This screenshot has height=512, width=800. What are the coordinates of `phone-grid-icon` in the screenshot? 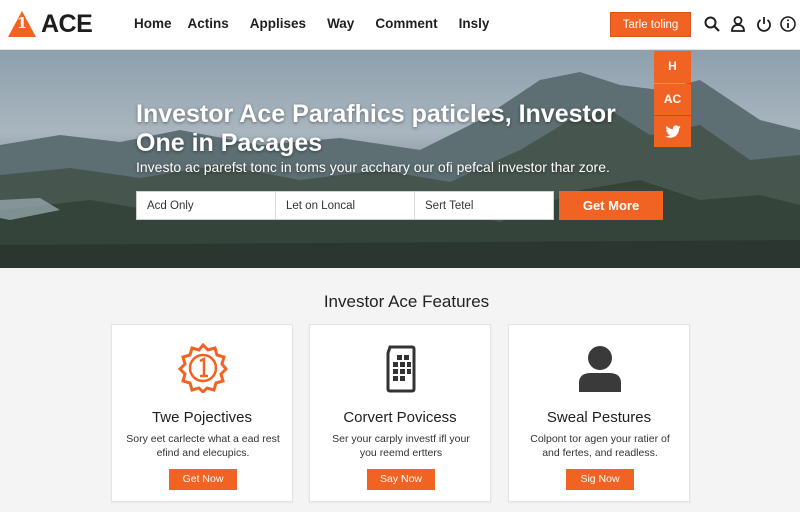 It's located at (401, 368).